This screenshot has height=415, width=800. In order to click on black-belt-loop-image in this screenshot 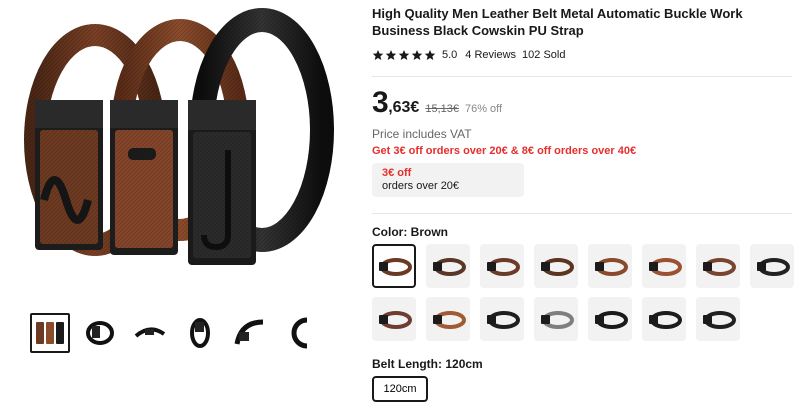, I will do `click(299, 333)`.